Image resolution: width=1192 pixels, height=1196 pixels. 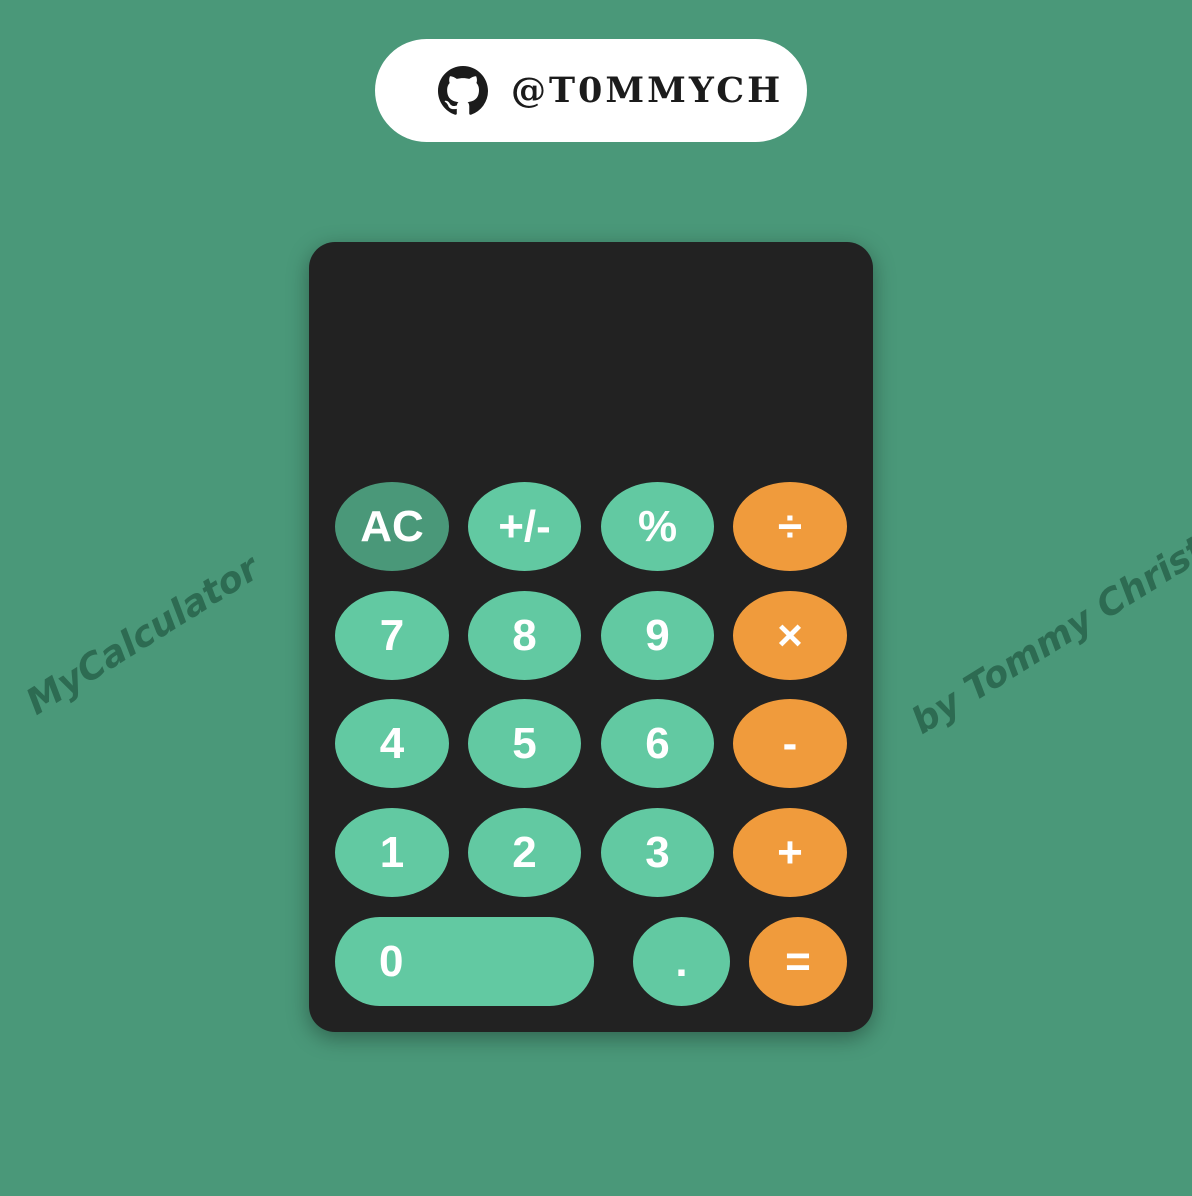 What do you see at coordinates (790, 526) in the screenshot?
I see `divide-button: ÷` at bounding box center [790, 526].